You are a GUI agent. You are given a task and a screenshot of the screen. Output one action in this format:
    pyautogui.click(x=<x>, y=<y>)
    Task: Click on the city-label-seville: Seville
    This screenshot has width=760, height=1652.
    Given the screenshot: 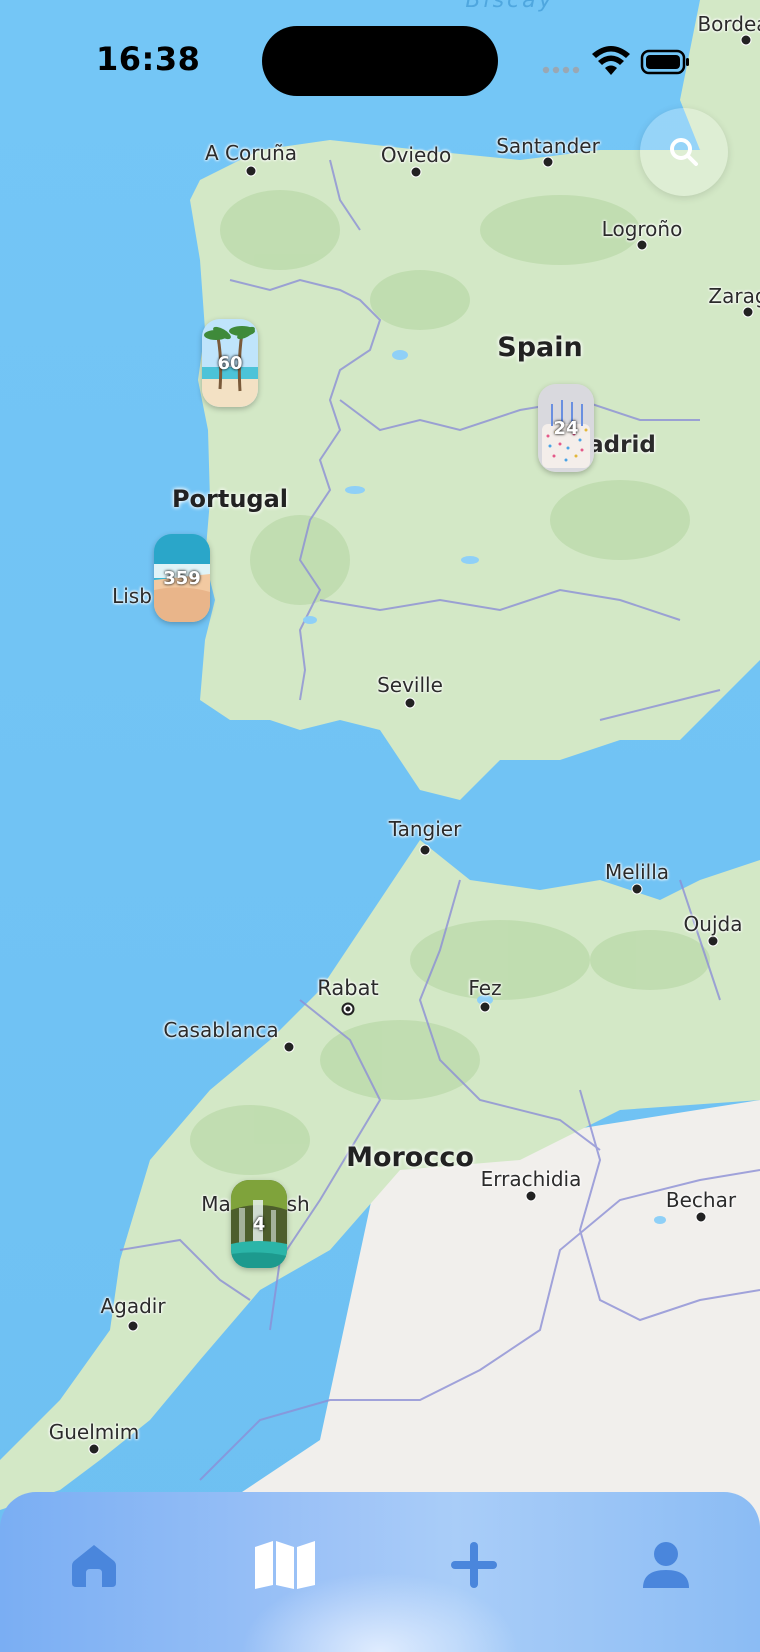 What is the action you would take?
    pyautogui.click(x=410, y=685)
    